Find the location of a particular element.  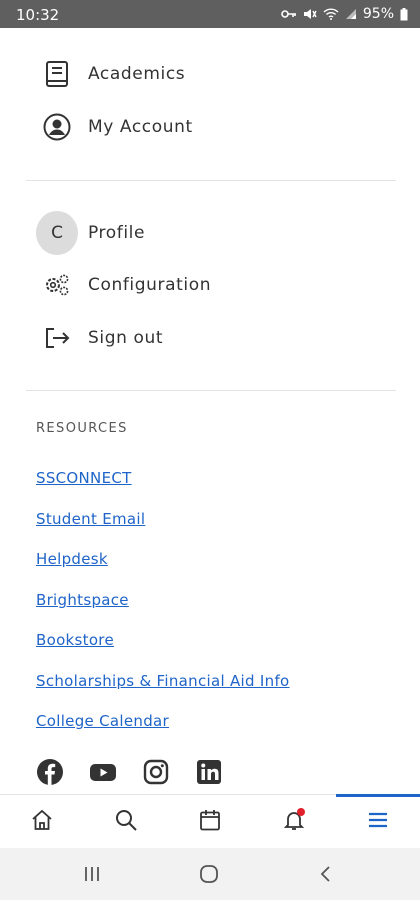

back-icon is located at coordinates (326, 874).